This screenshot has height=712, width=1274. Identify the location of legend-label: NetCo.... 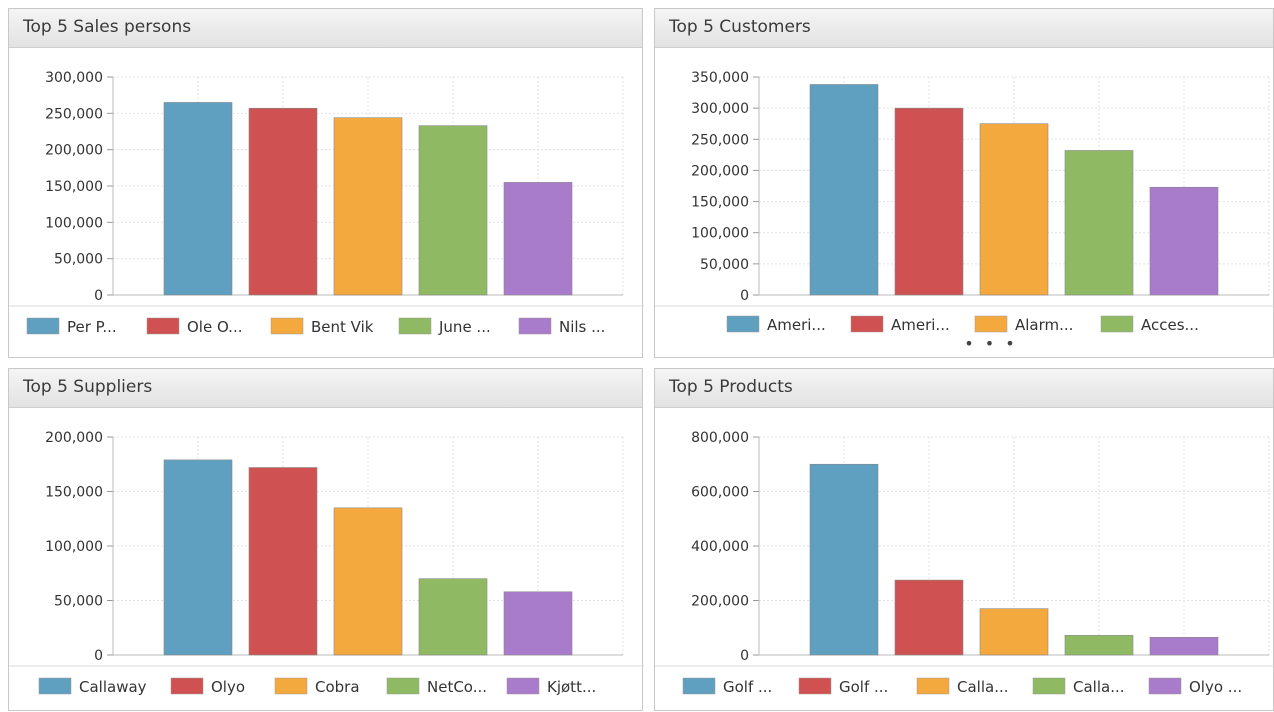
(457, 687).